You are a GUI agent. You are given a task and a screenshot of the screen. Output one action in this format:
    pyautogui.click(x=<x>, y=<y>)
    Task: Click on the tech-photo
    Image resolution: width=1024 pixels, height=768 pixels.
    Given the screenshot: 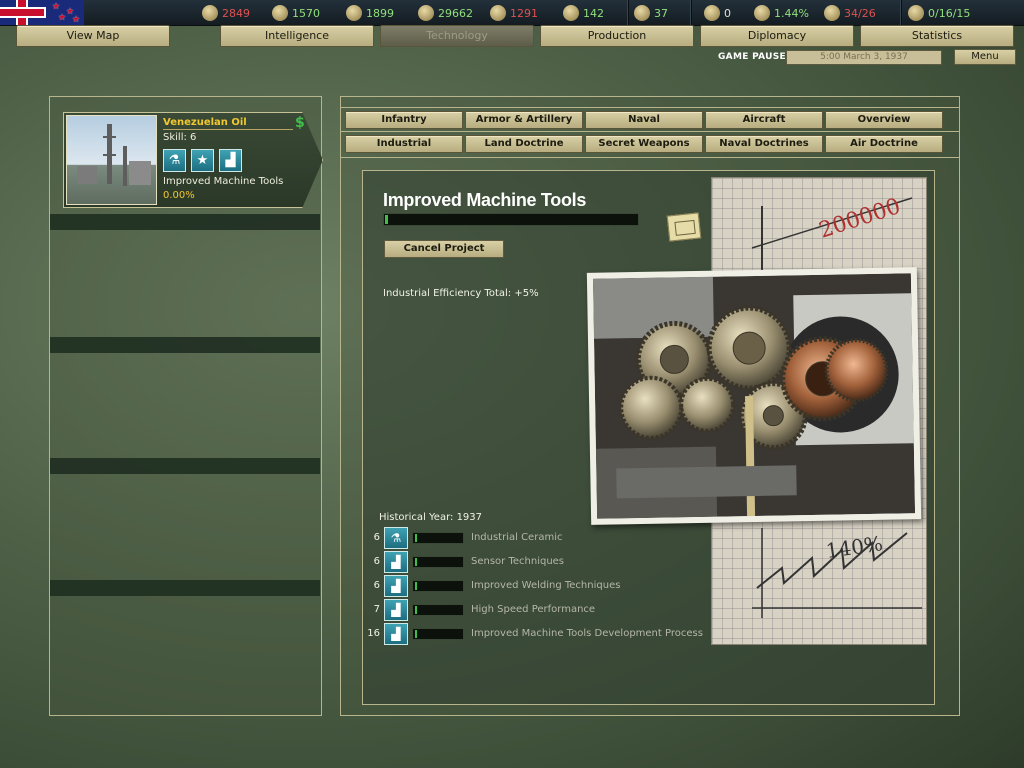 What is the action you would take?
    pyautogui.click(x=754, y=396)
    